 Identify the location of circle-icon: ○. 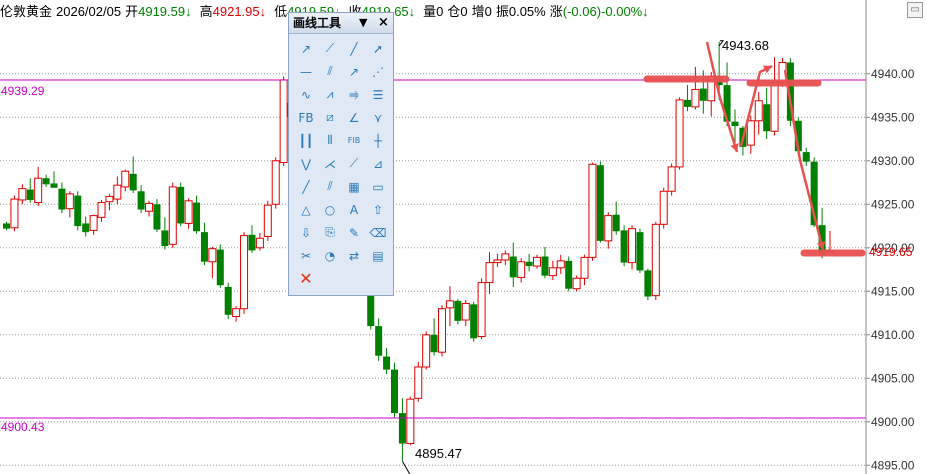
(330, 209).